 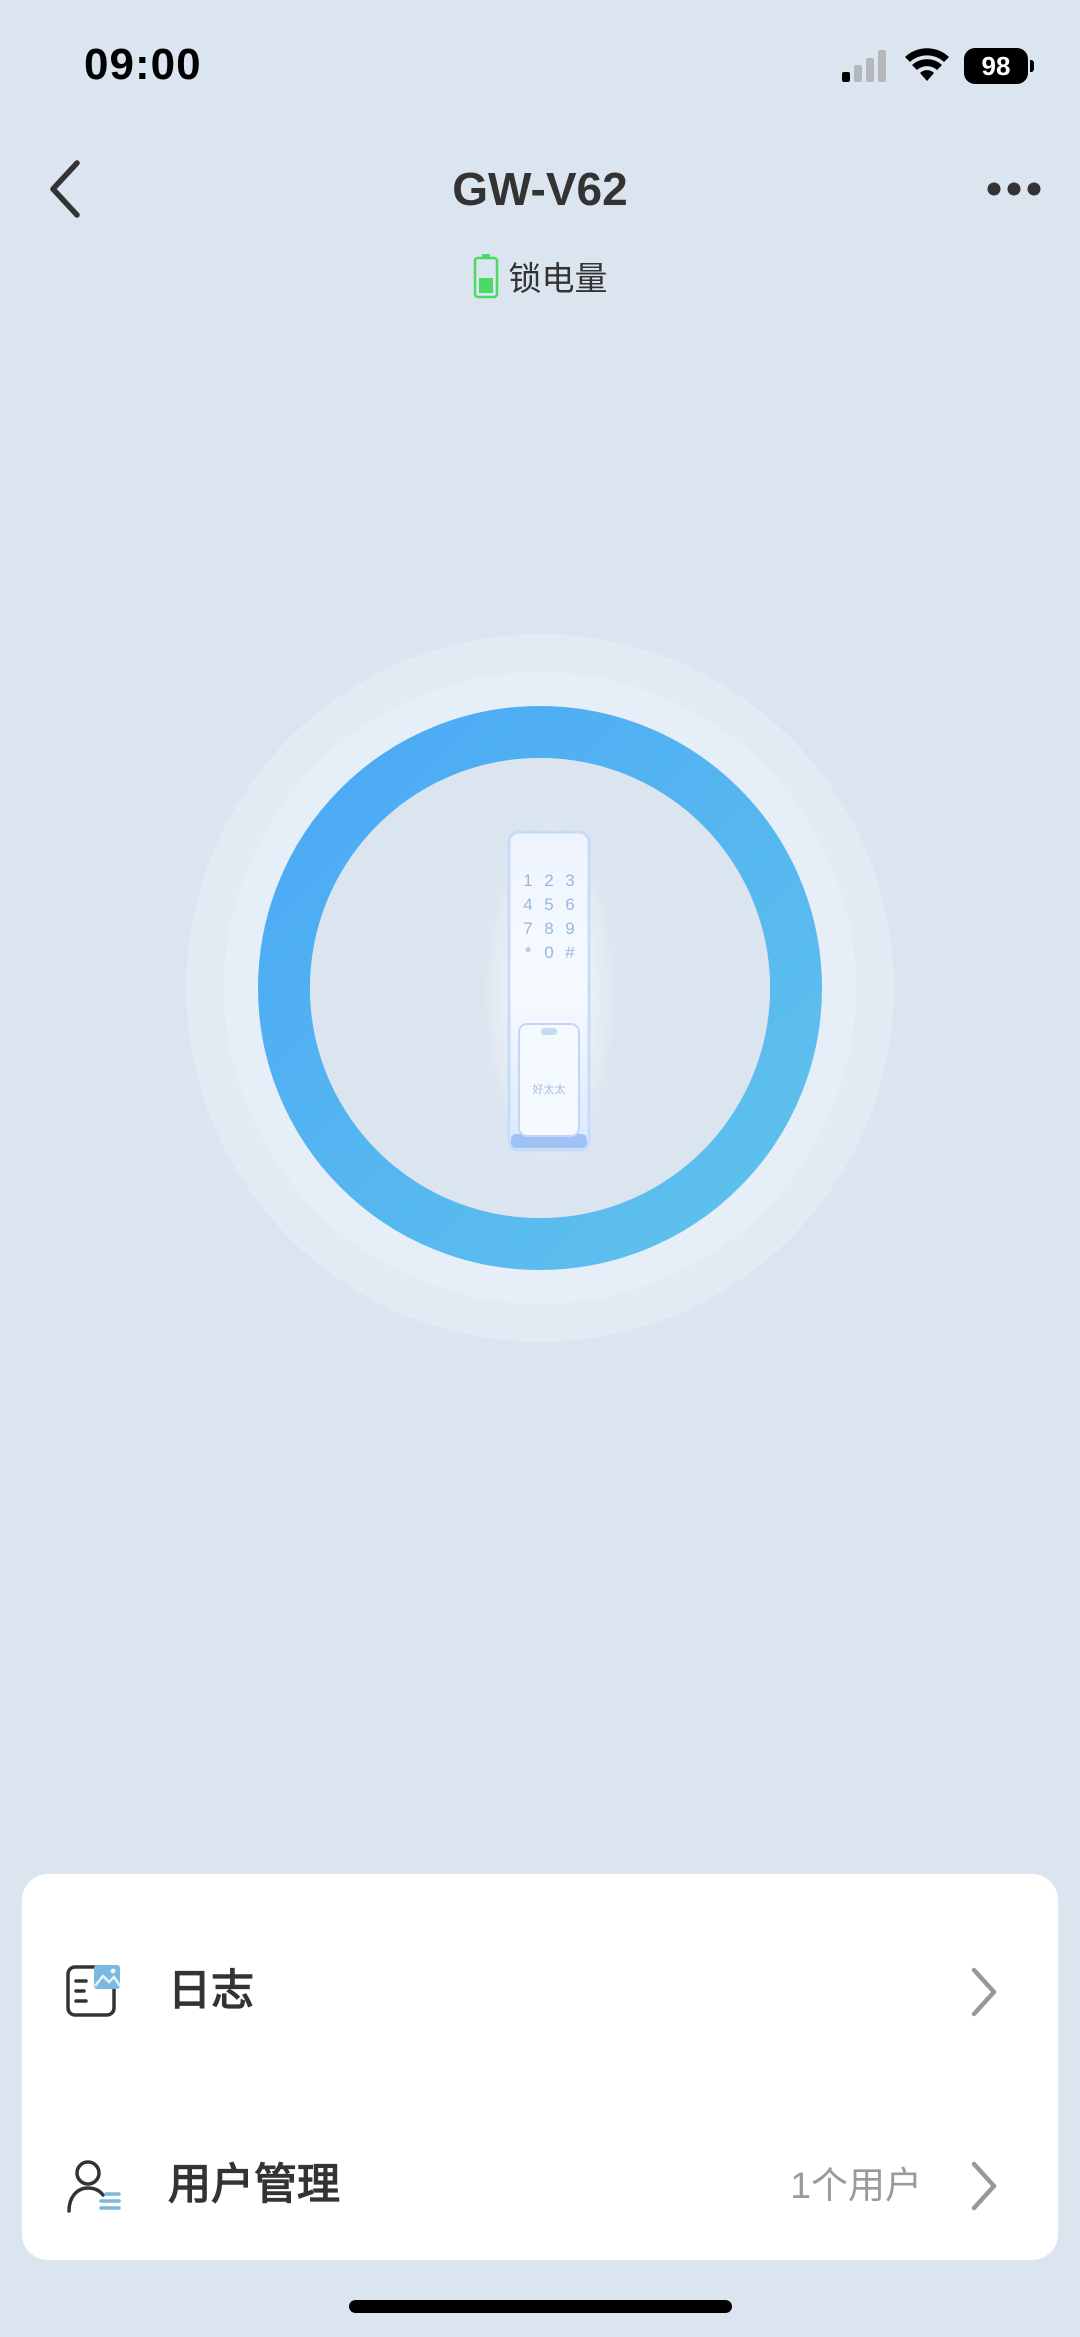 I want to click on battery-icon: 98, so click(x=999, y=66).